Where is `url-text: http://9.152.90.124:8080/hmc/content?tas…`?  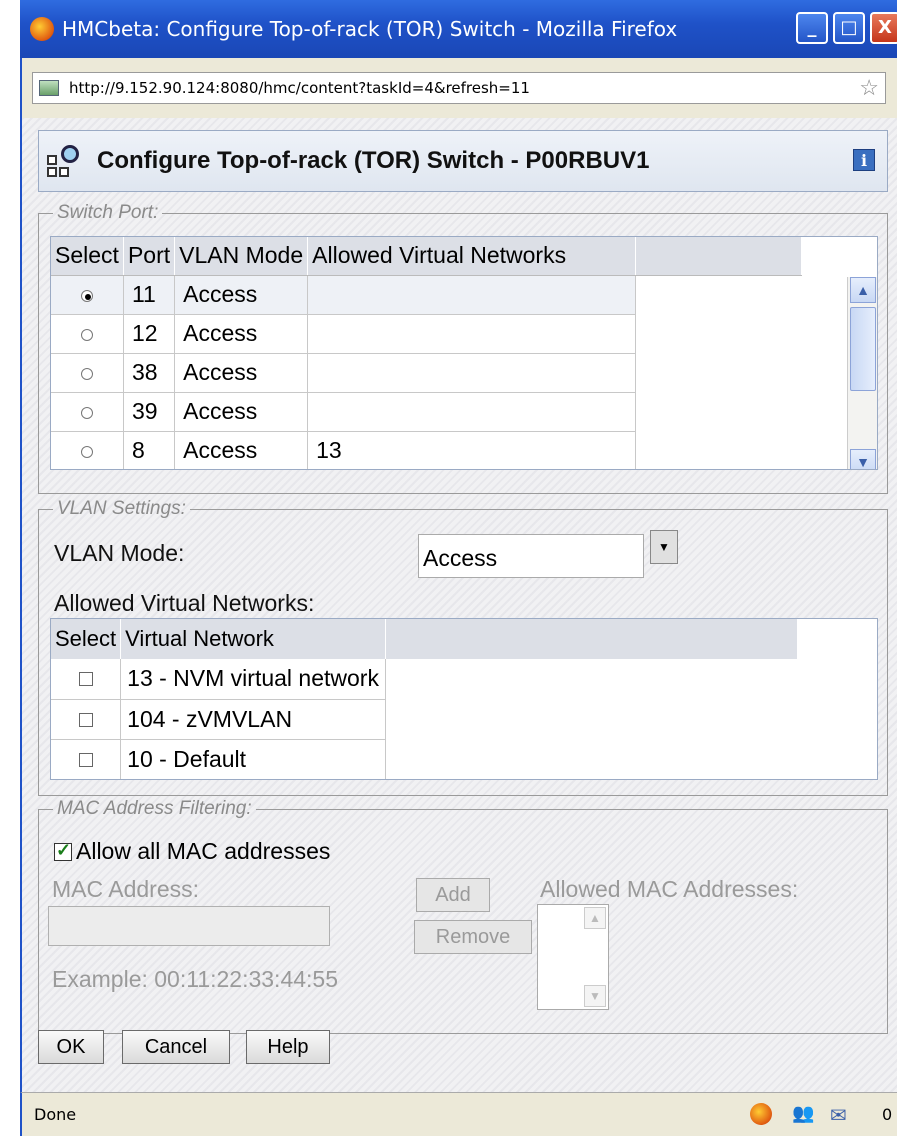 url-text: http://9.152.90.124:8080/hmc/content?tas… is located at coordinates (299, 88).